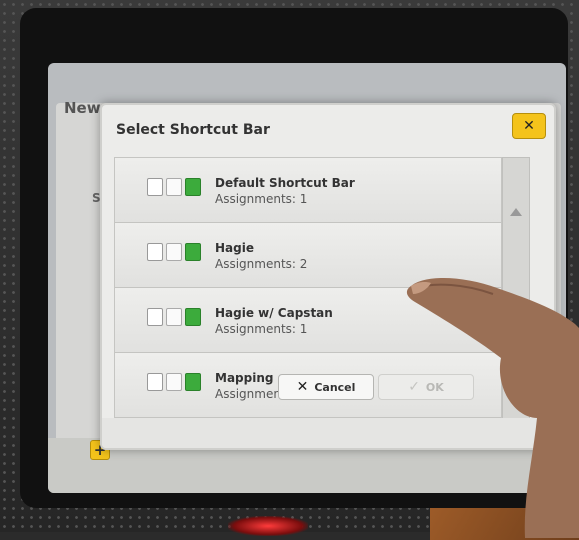 This screenshot has height=540, width=579. Describe the element at coordinates (492, 408) in the screenshot. I see `pointing-hand` at that location.